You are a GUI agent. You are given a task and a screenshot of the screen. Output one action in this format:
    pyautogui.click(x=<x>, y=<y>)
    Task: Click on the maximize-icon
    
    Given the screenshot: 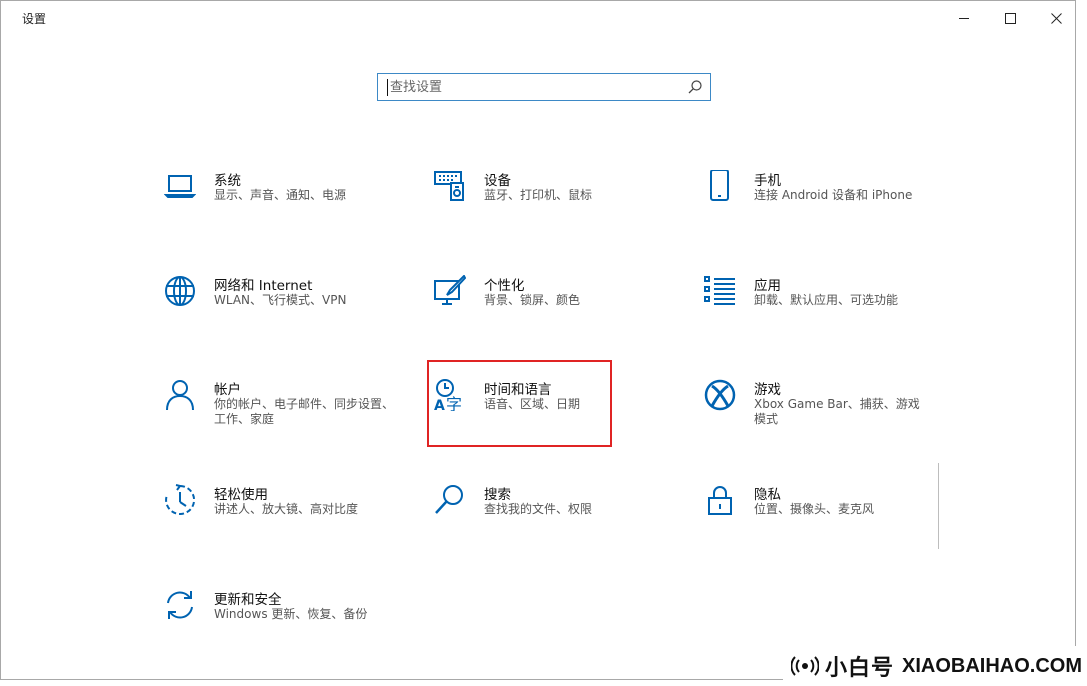 What is the action you would take?
    pyautogui.click(x=1010, y=18)
    